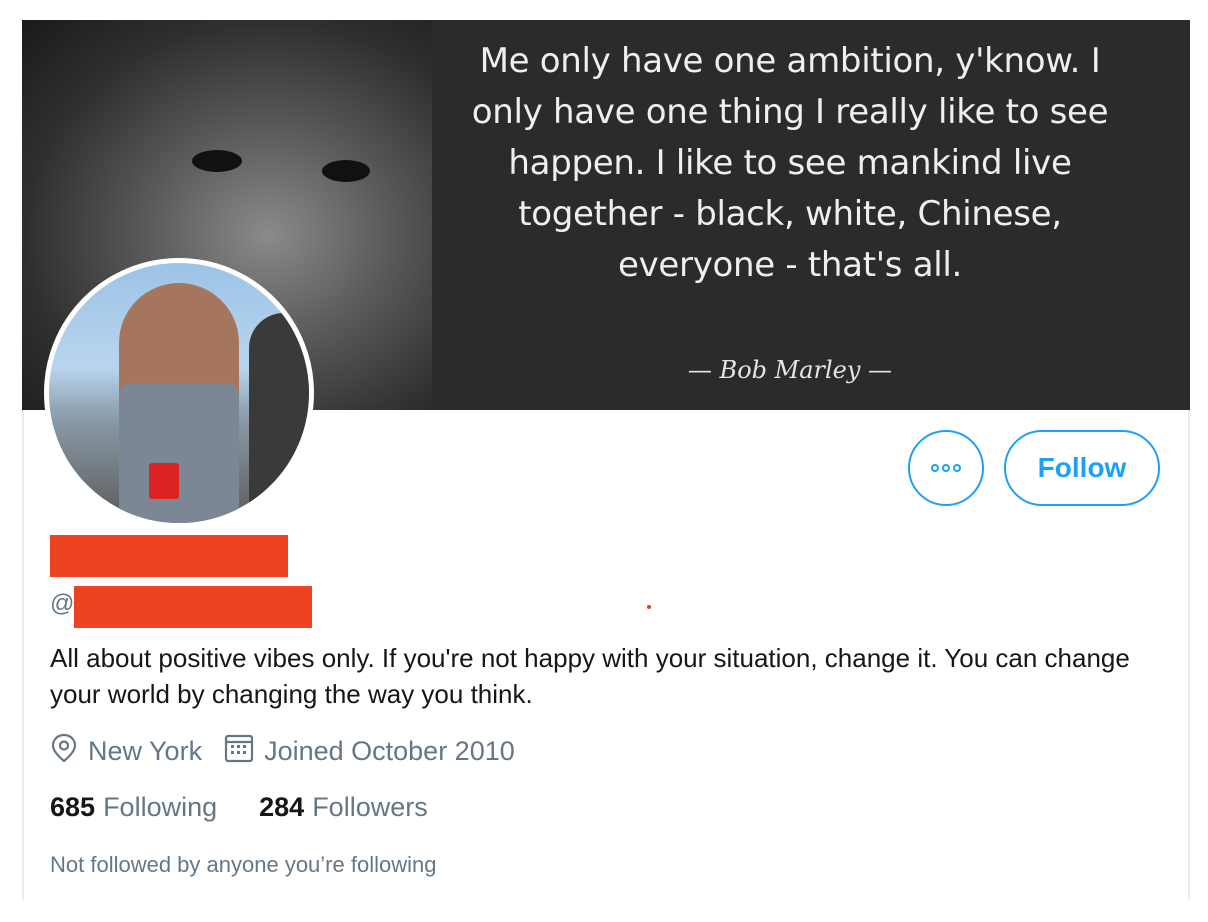 The width and height of the screenshot is (1208, 922). Describe the element at coordinates (62, 603) in the screenshot. I see `handle-at-symbol: @` at that location.